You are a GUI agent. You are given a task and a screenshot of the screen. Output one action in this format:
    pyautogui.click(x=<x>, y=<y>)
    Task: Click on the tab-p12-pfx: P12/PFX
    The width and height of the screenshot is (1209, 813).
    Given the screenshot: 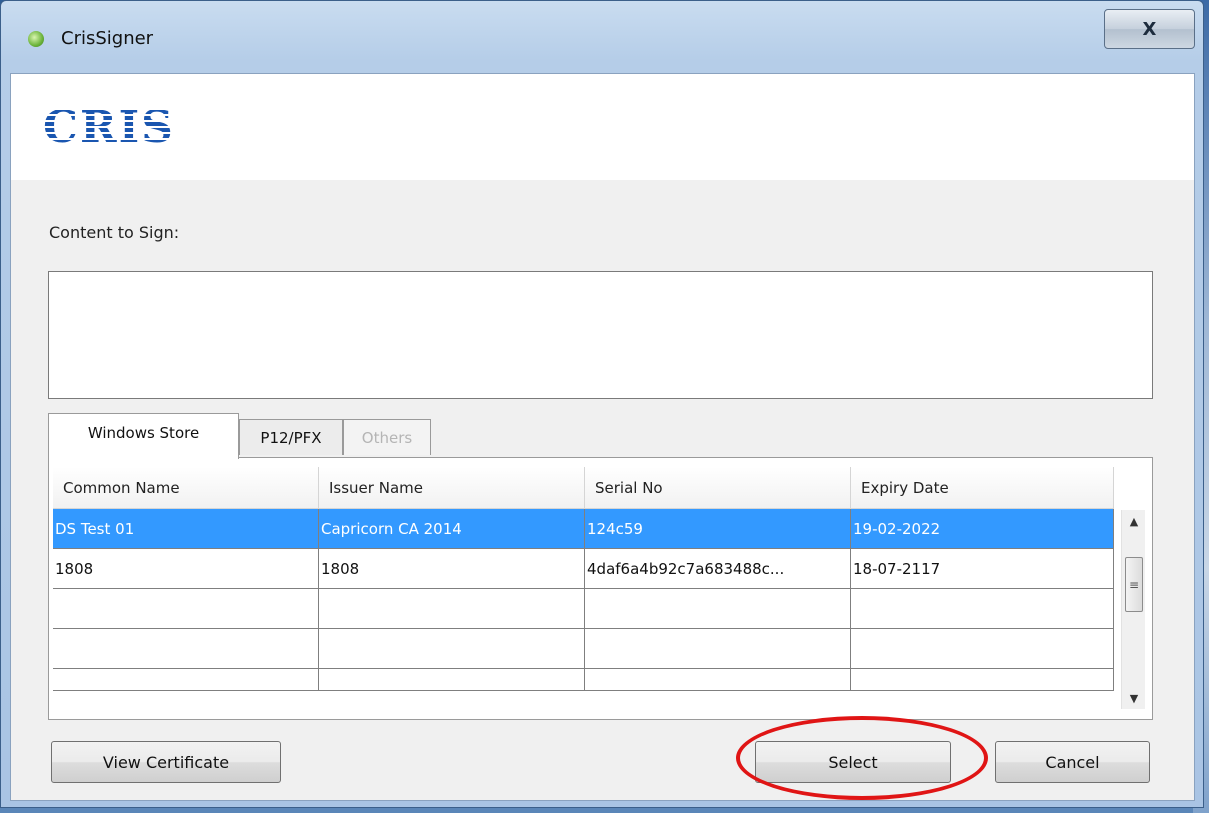 What is the action you would take?
    pyautogui.click(x=291, y=437)
    